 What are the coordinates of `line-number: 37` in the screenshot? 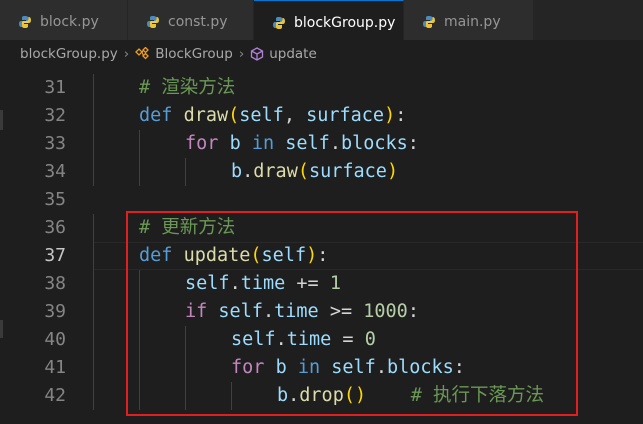 It's located at (55, 255).